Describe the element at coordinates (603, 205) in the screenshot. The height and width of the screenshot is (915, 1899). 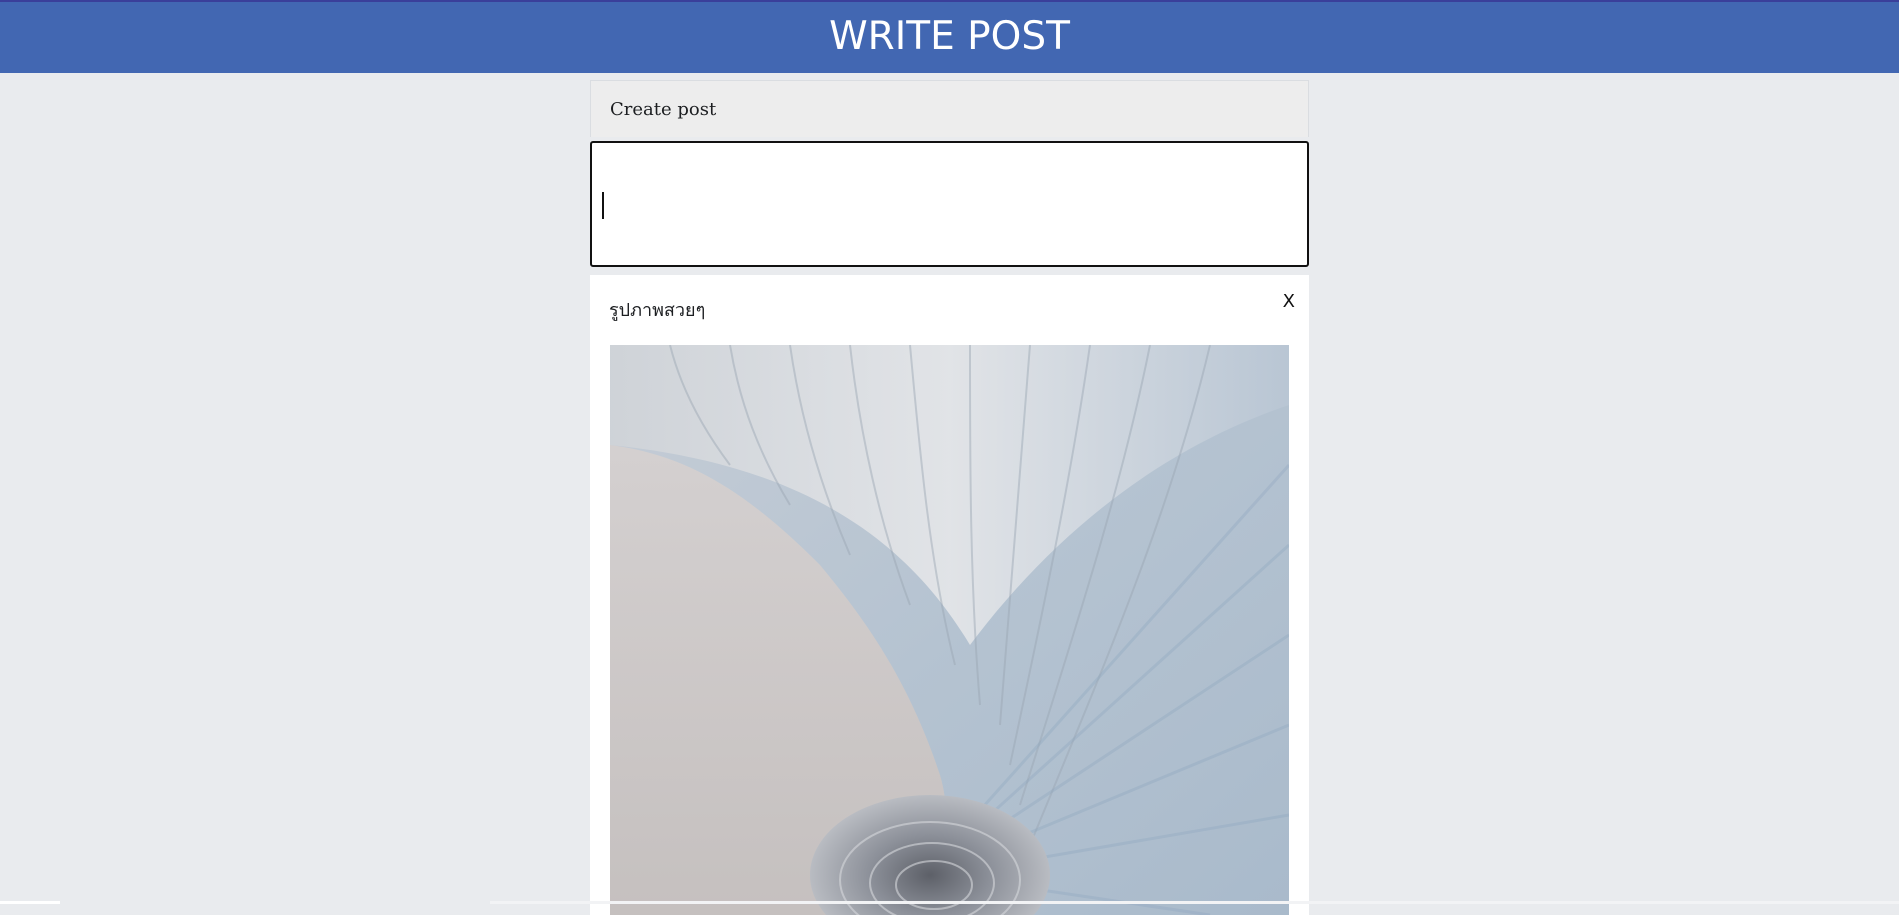
I see `text-caret` at that location.